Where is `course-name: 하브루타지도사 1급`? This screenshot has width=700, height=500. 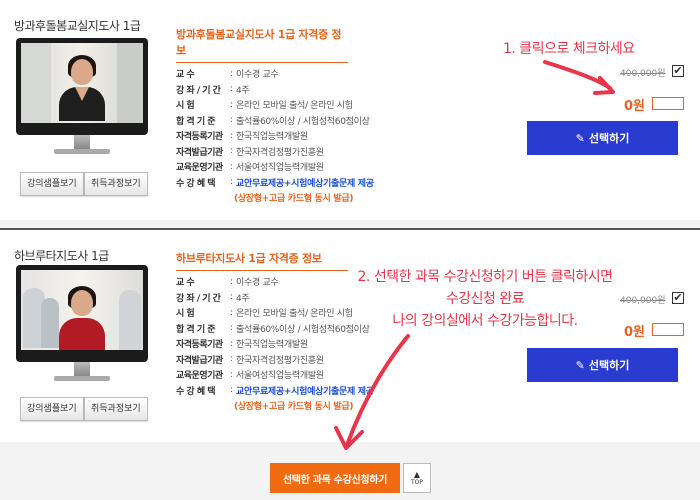 course-name: 하브루타지도사 1급 is located at coordinates (61, 256).